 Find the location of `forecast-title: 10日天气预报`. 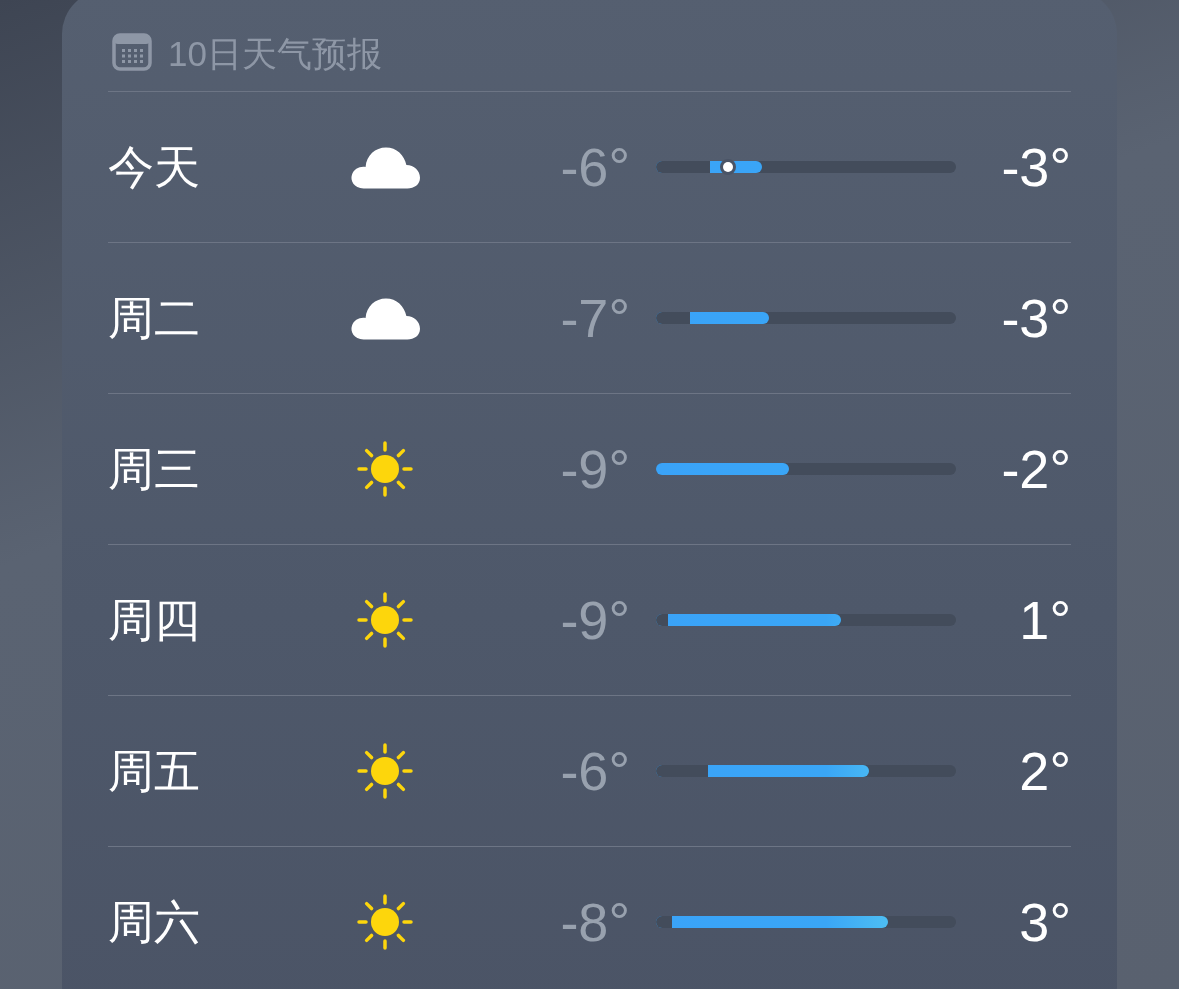

forecast-title: 10日天气预报 is located at coordinates (275, 53).